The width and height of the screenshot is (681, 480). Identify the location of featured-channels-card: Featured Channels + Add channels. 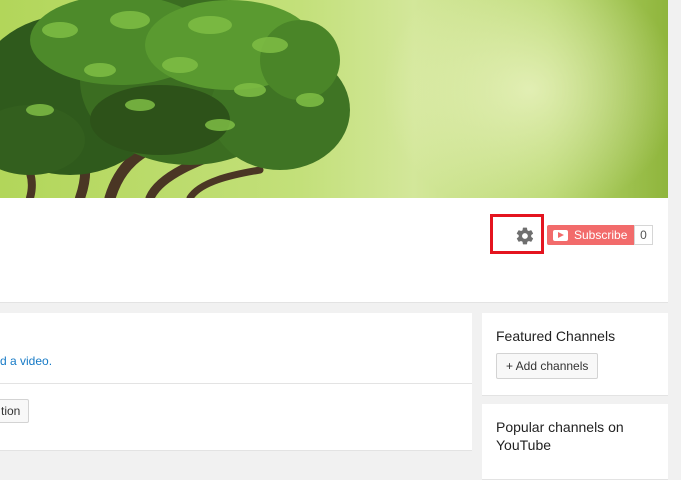
(575, 354).